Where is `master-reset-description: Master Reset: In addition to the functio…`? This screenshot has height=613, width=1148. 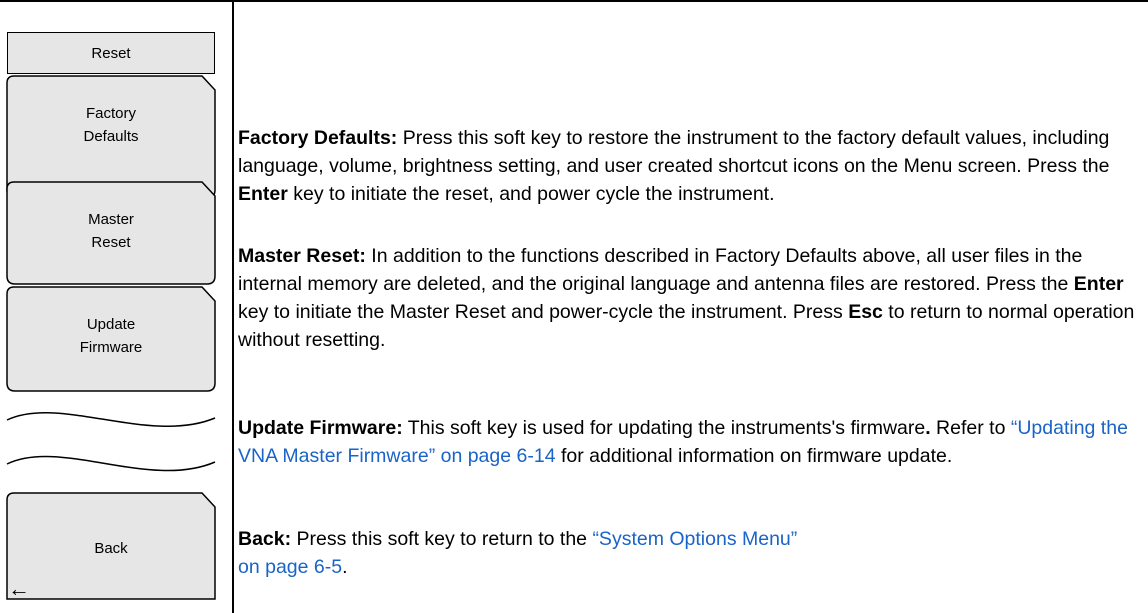 master-reset-description: Master Reset: In addition to the functio… is located at coordinates (690, 298).